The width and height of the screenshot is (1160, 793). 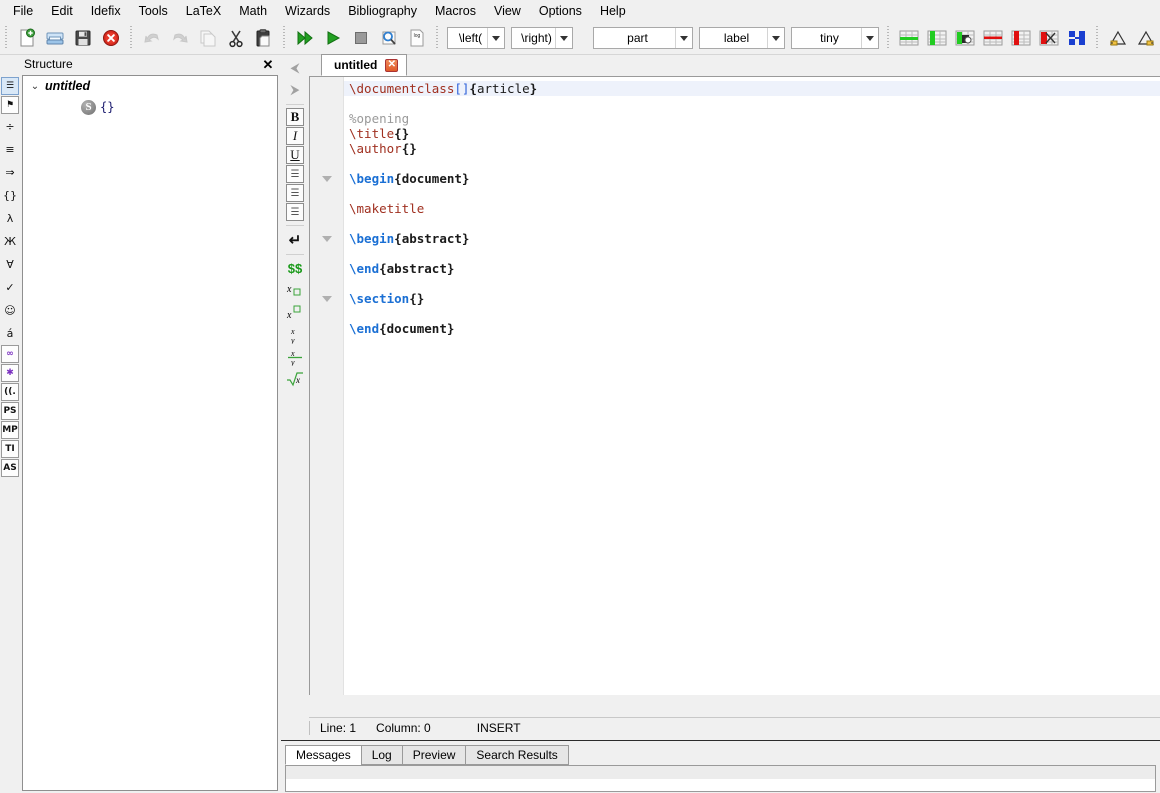 What do you see at coordinates (10, 86) in the screenshot?
I see `structure-view-icon: ☰` at bounding box center [10, 86].